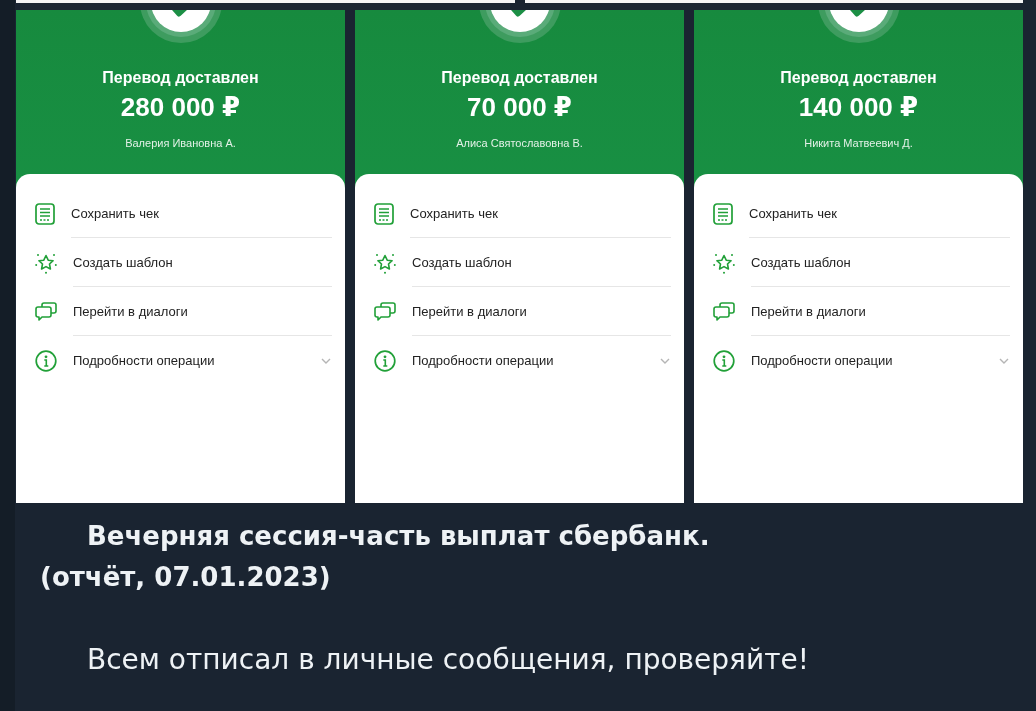 The image size is (1036, 711). What do you see at coordinates (180, 143) in the screenshot?
I see `recipient-name: Валерия Ивановна А.` at bounding box center [180, 143].